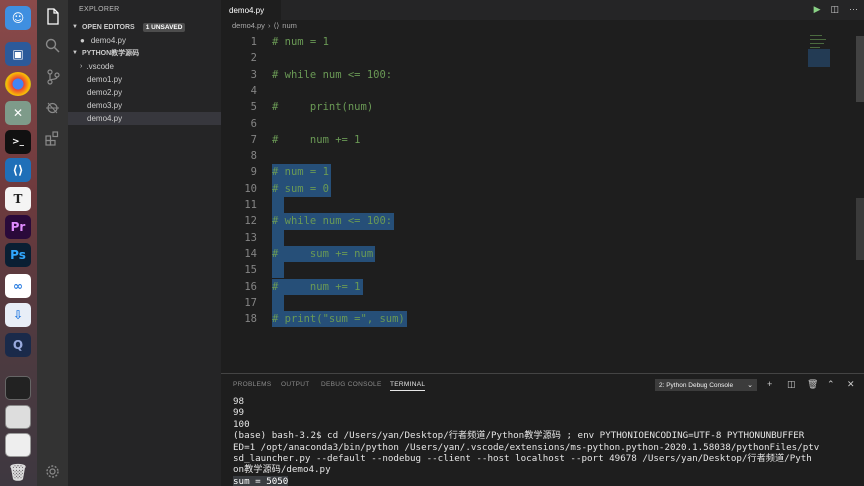 The height and width of the screenshot is (486, 864). I want to click on scrollbar-thumb, so click(860, 69).